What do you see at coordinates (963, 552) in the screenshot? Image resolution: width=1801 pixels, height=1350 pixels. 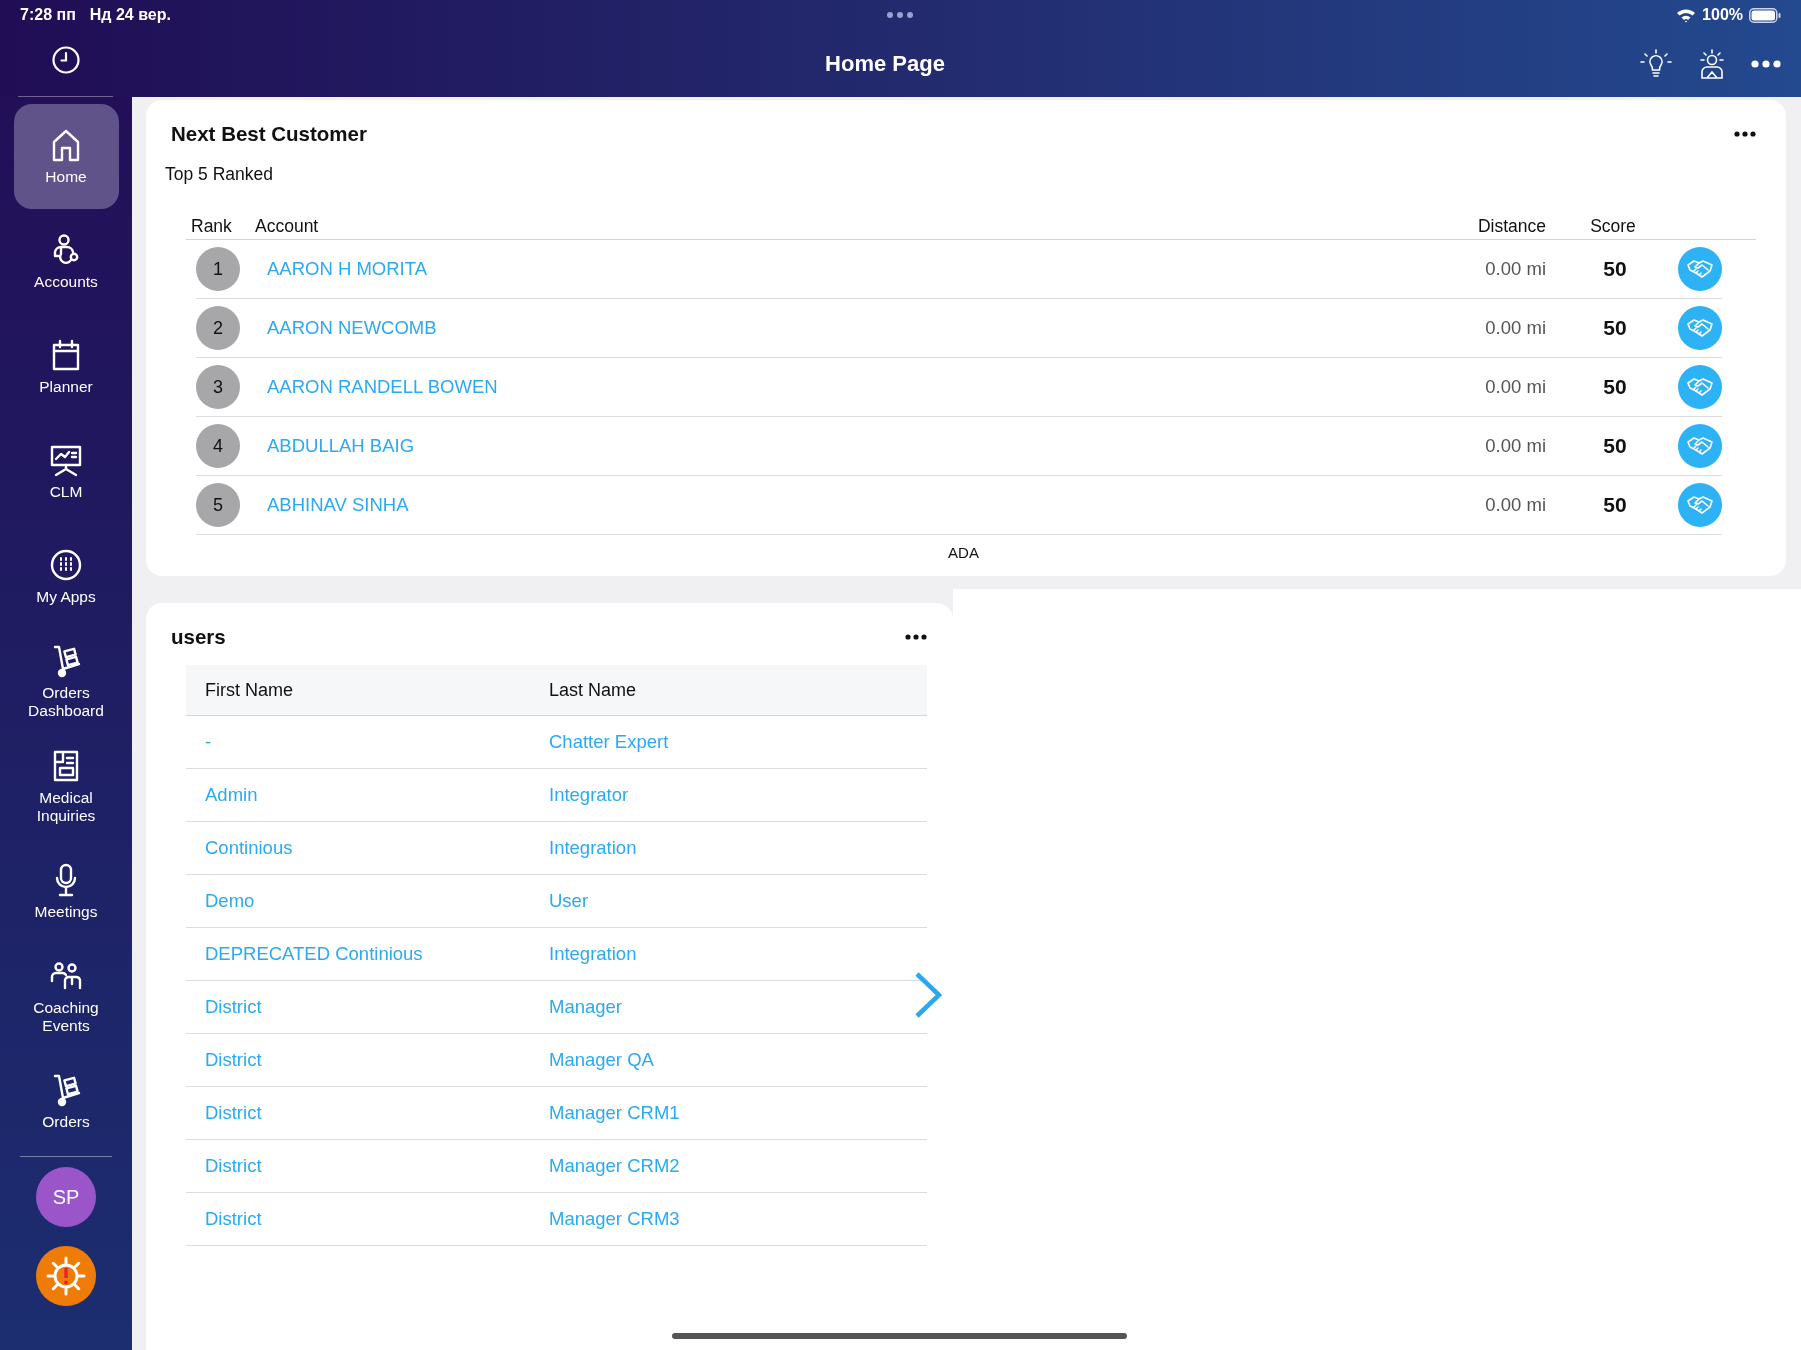 I see `card-footer: ADA` at bounding box center [963, 552].